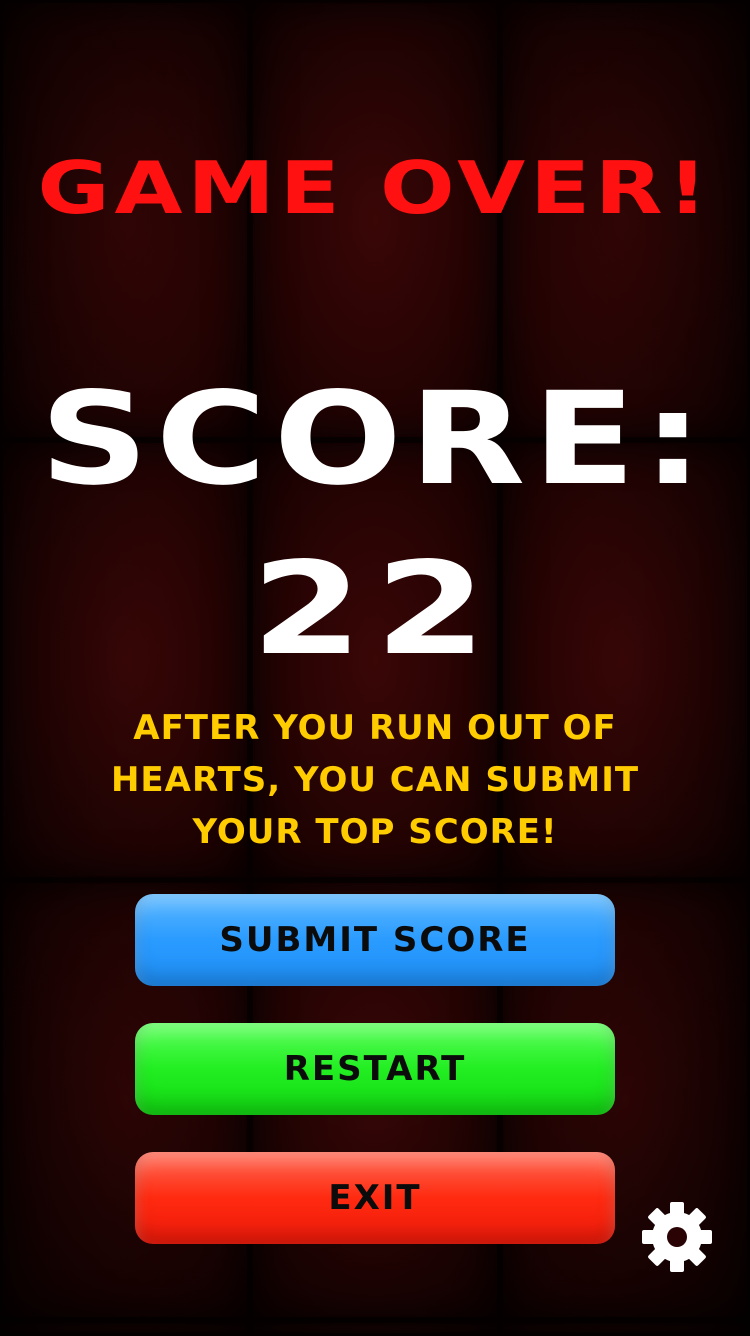  I want to click on score-value: 22, so click(375, 609).